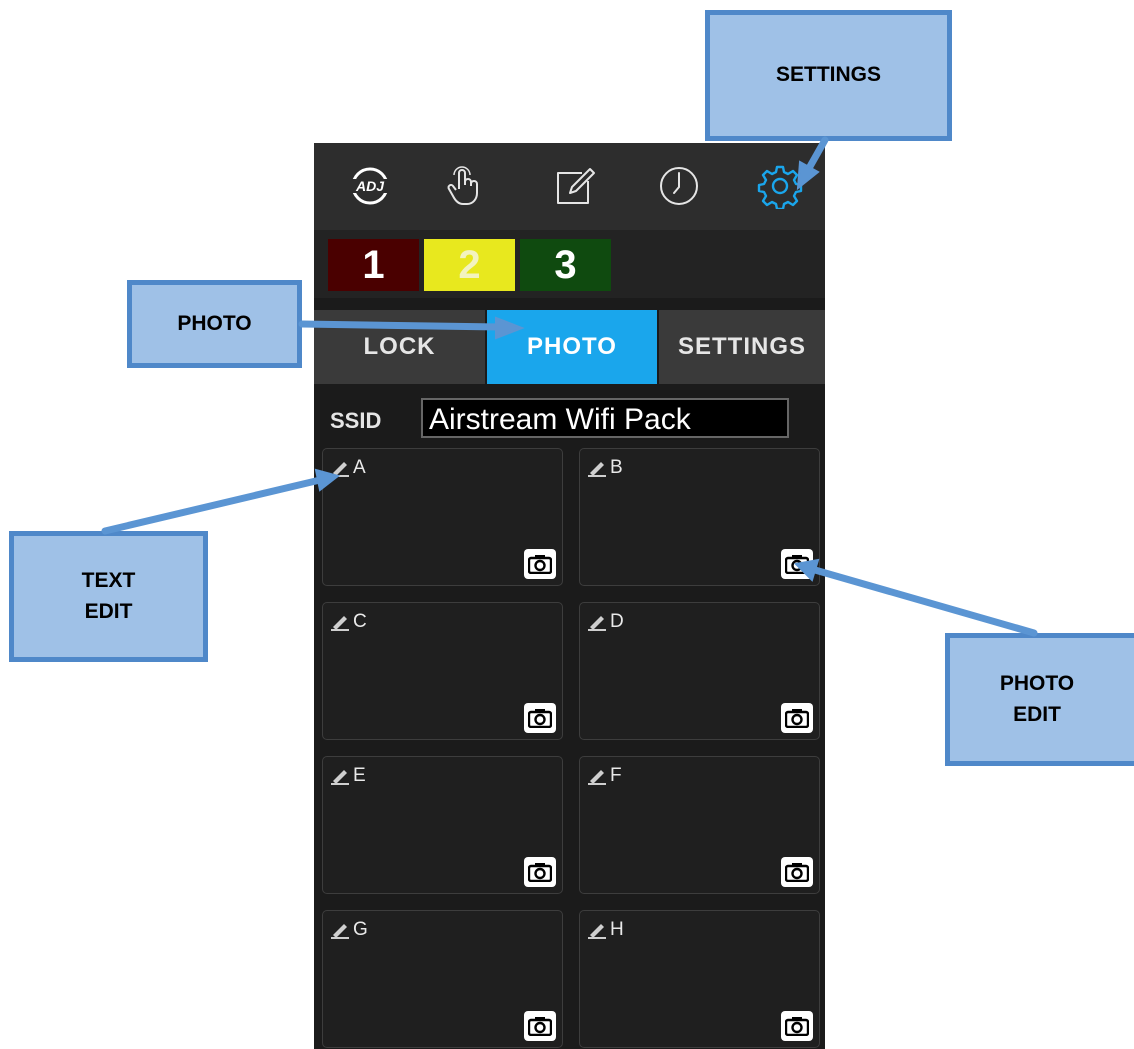 Image resolution: width=1134 pixels, height=1049 pixels. What do you see at coordinates (605, 418) in the screenshot?
I see `ssid-field: Airstream Wifi Pack` at bounding box center [605, 418].